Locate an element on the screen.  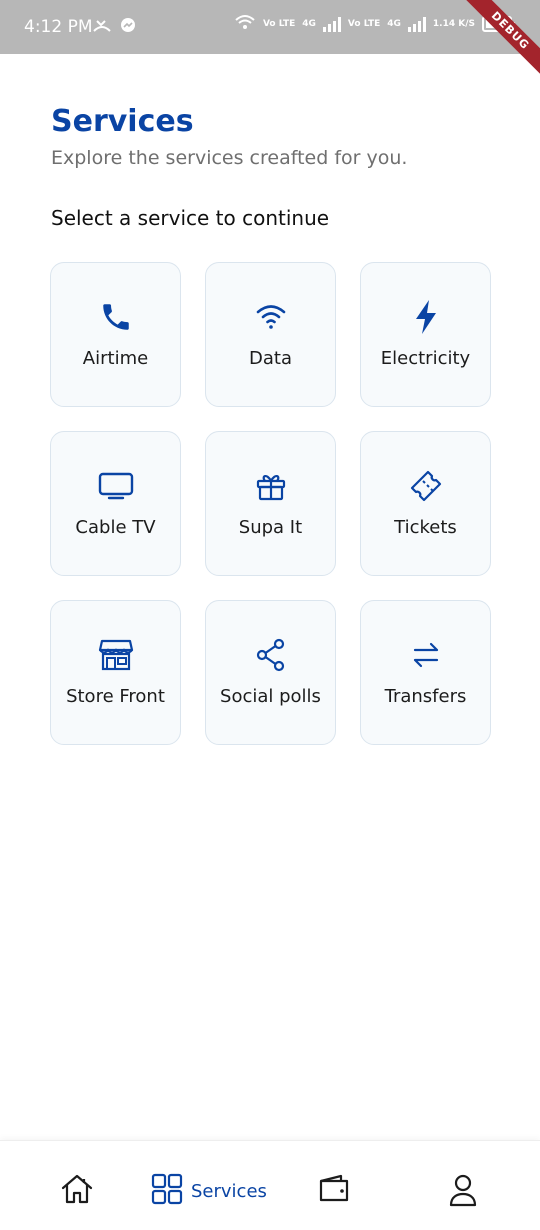
section-heading: Select a service to continue is located at coordinates (190, 218).